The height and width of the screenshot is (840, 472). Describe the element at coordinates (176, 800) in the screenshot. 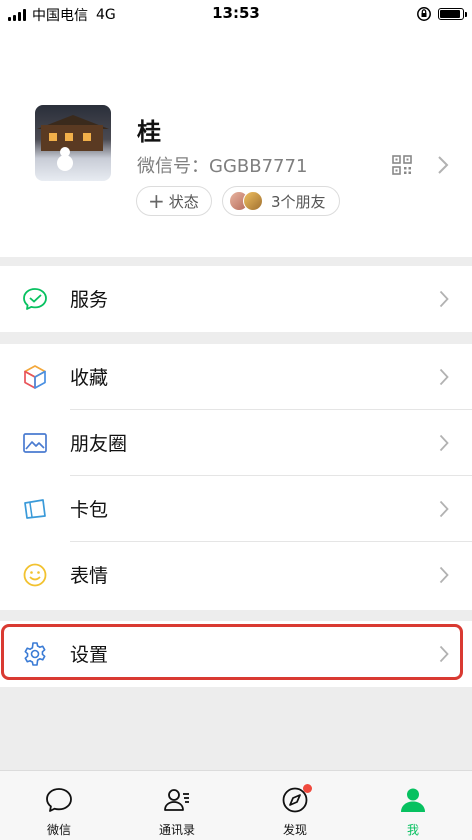

I see `contacts-icon` at that location.